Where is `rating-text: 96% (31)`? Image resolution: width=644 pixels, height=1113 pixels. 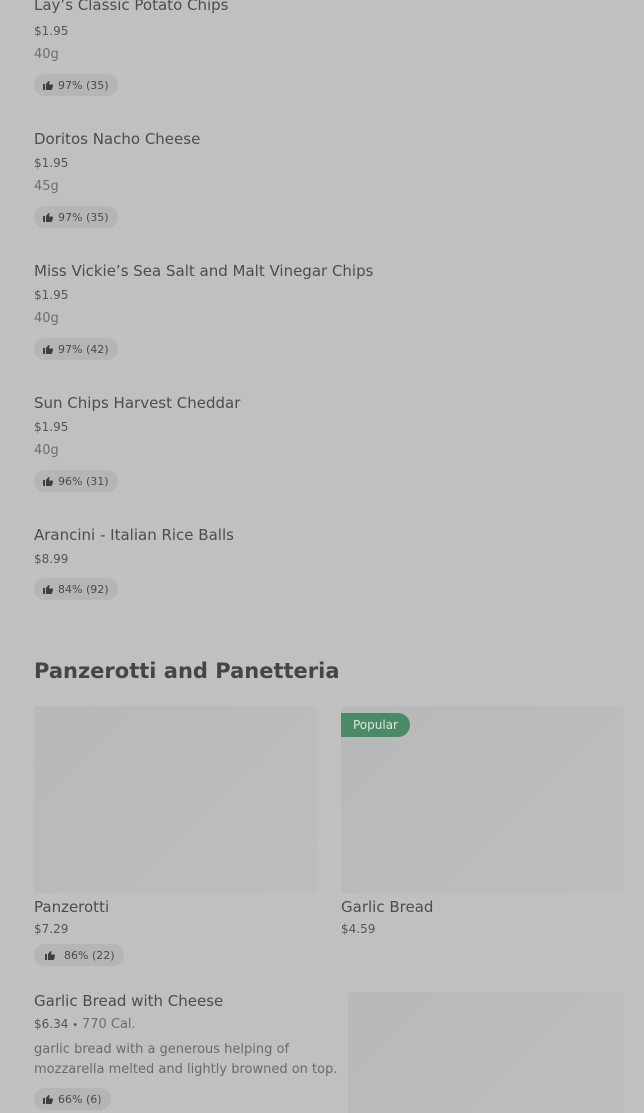 rating-text: 96% (31) is located at coordinates (83, 481).